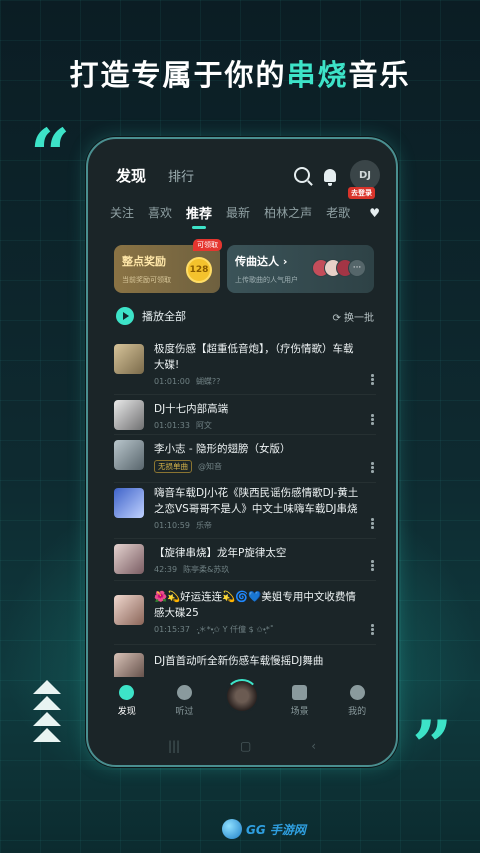  What do you see at coordinates (126, 712) in the screenshot?
I see `nav-label: 发现` at bounding box center [126, 712].